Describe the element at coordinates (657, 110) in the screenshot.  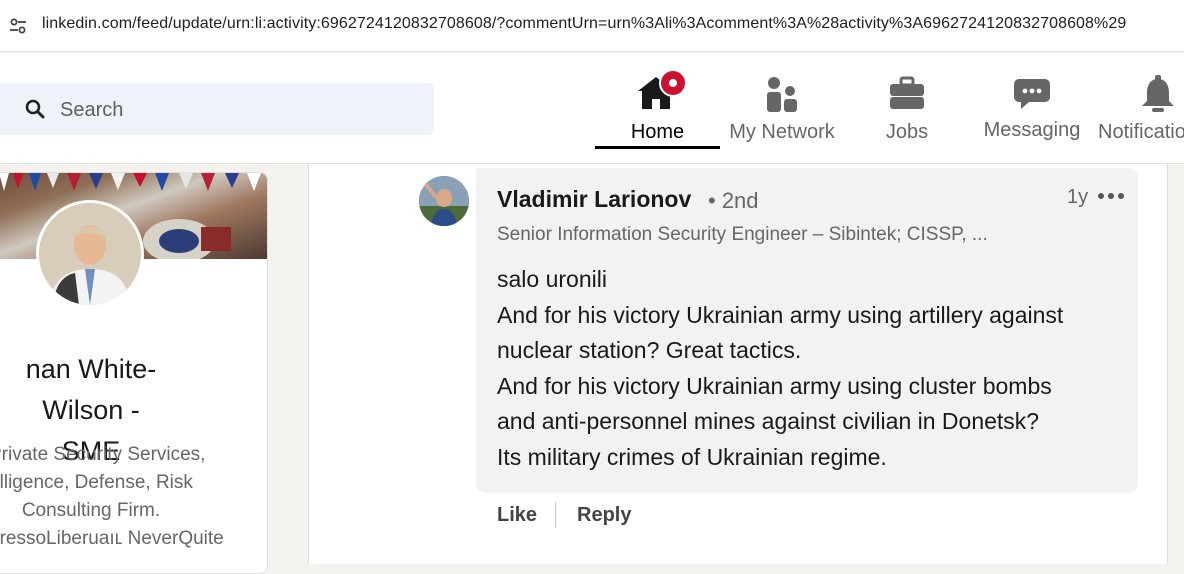
I see `nav-home: Home` at that location.